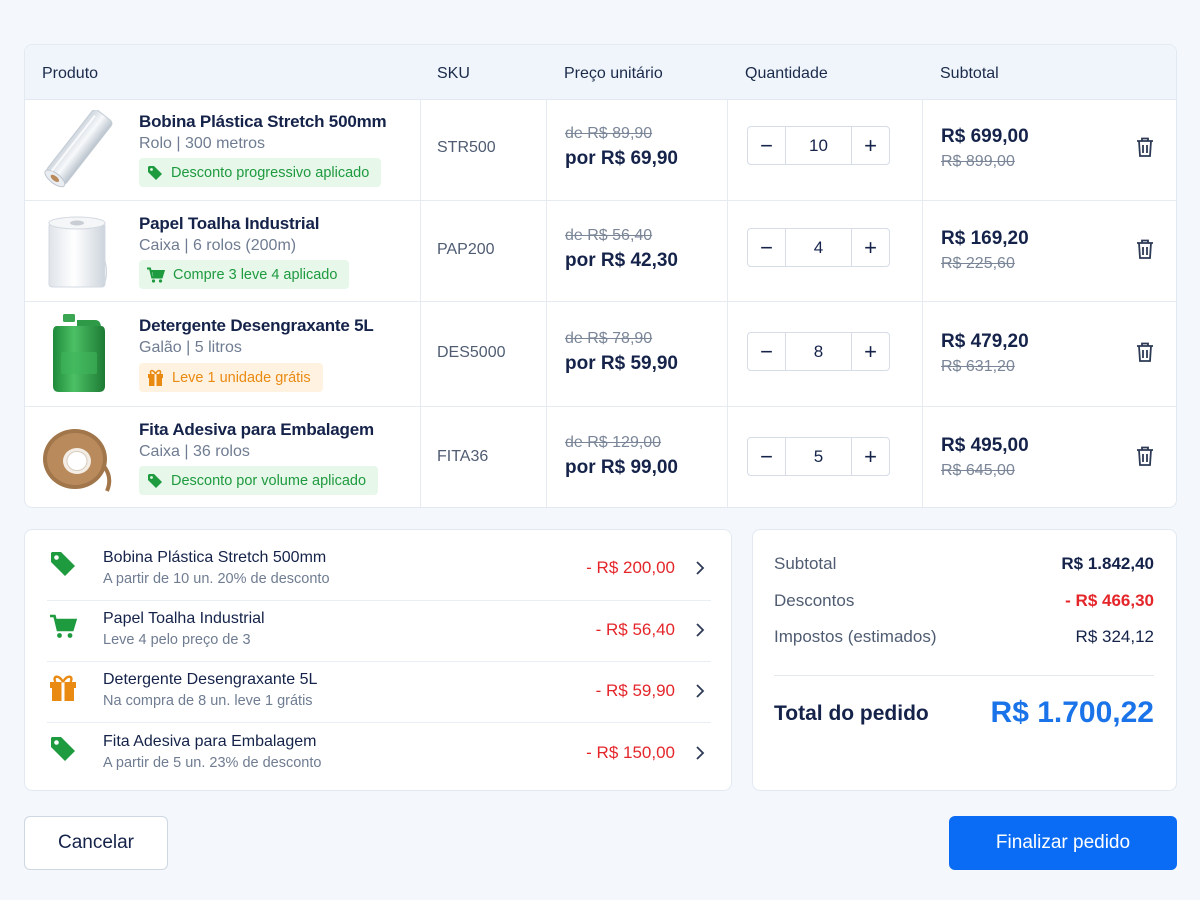 The image size is (1200, 900). Describe the element at coordinates (210, 741) in the screenshot. I see `discount-title: Fita Adesiva para Embalagem` at that location.